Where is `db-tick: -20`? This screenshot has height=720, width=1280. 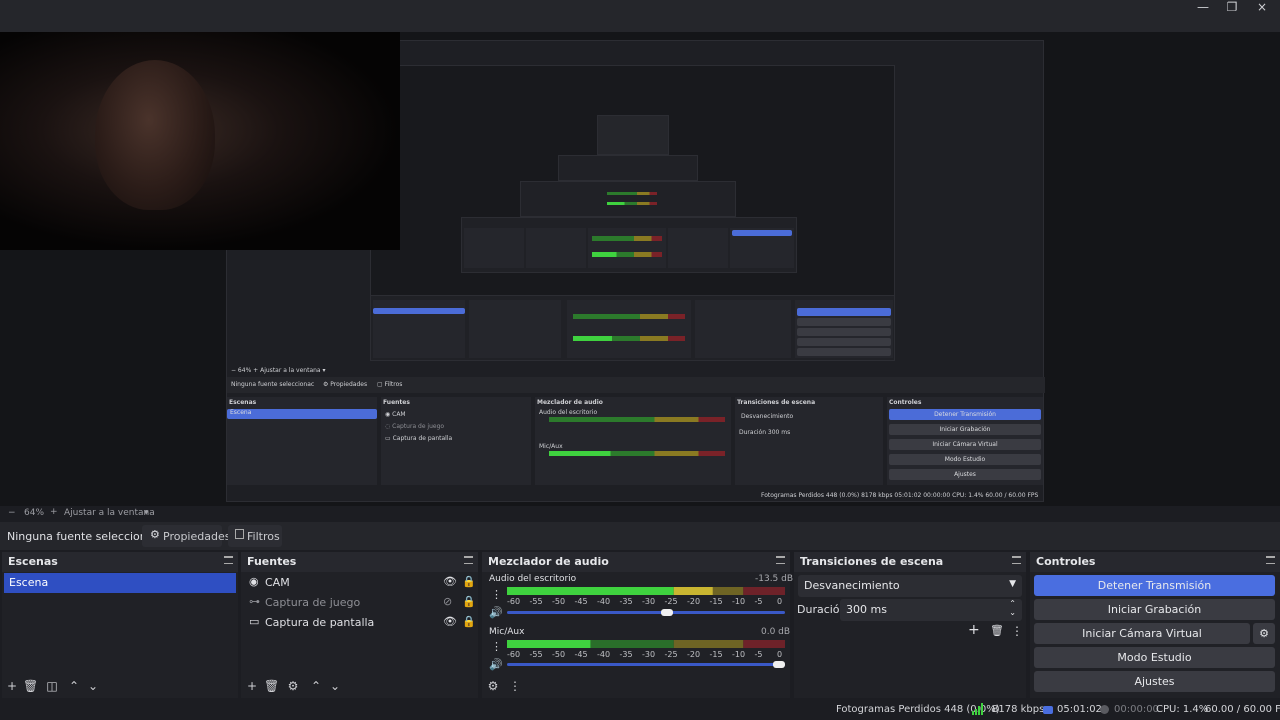
db-tick: -20 is located at coordinates (694, 654).